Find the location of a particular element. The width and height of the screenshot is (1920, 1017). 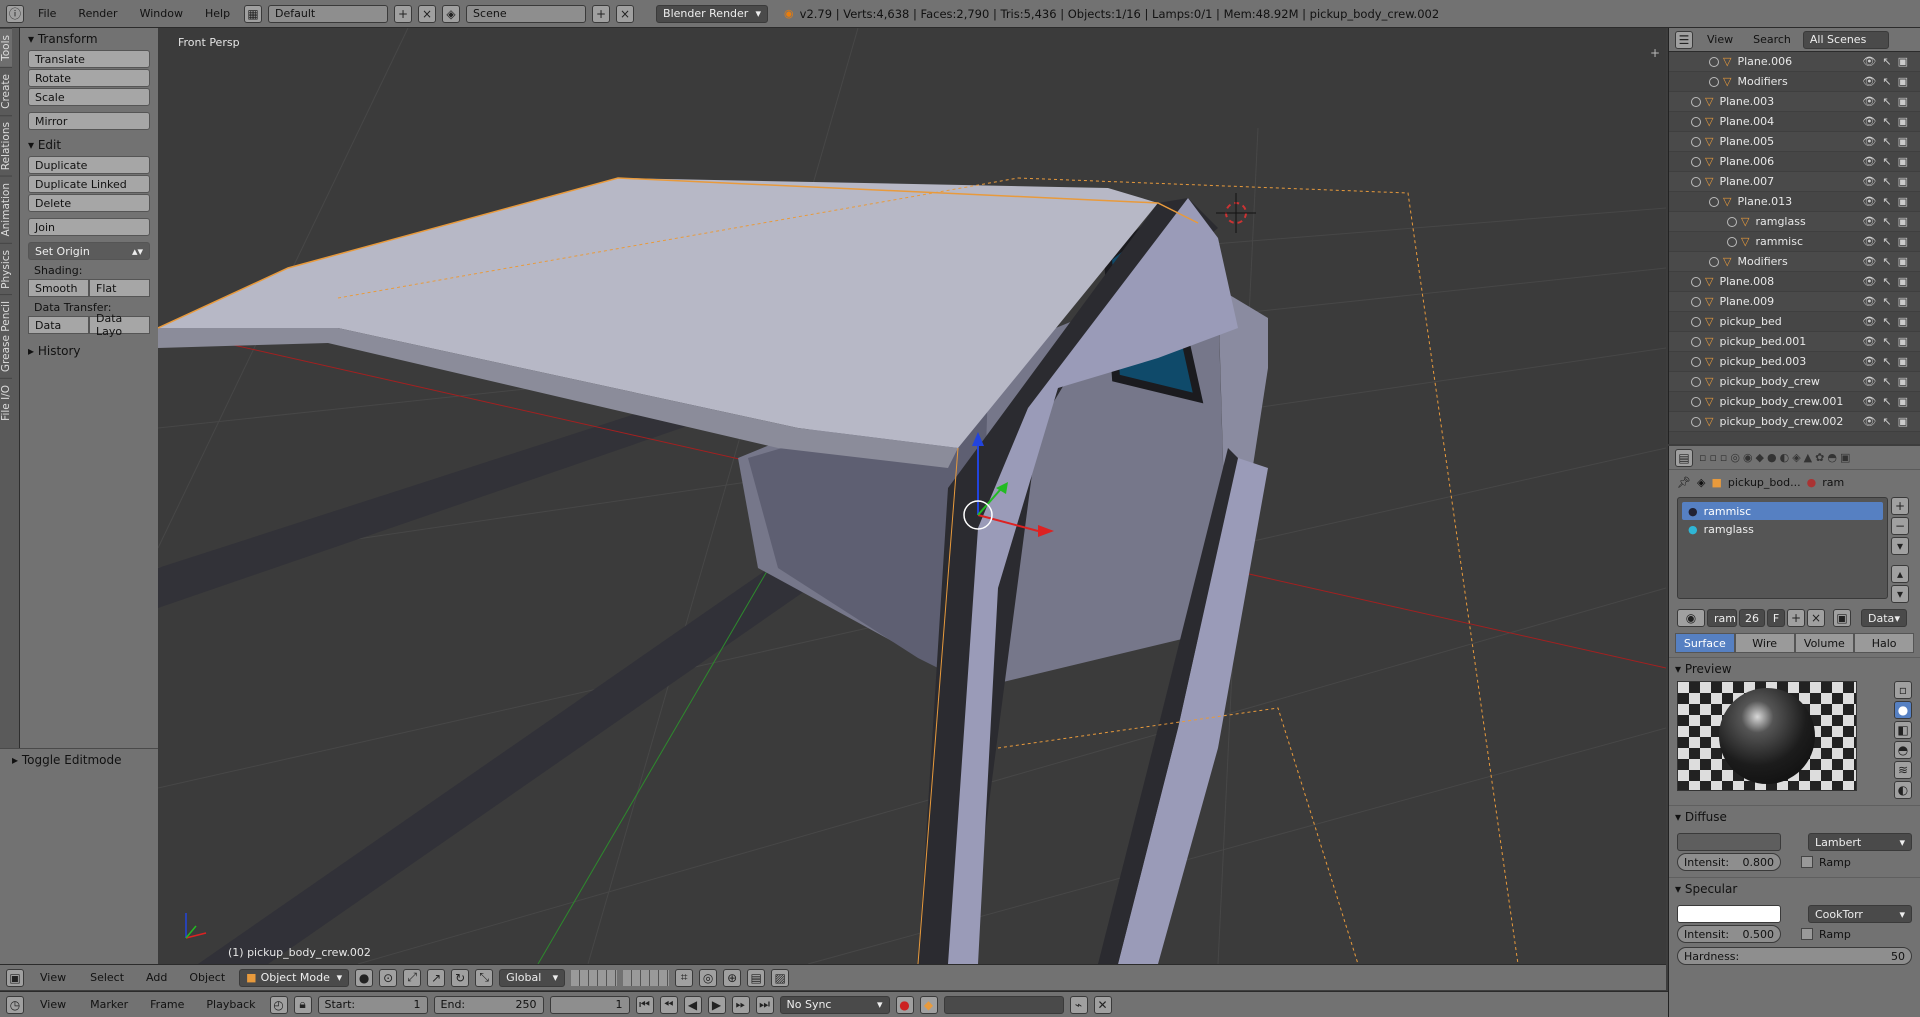

opengl-render-icon: ▨ is located at coordinates (780, 977).